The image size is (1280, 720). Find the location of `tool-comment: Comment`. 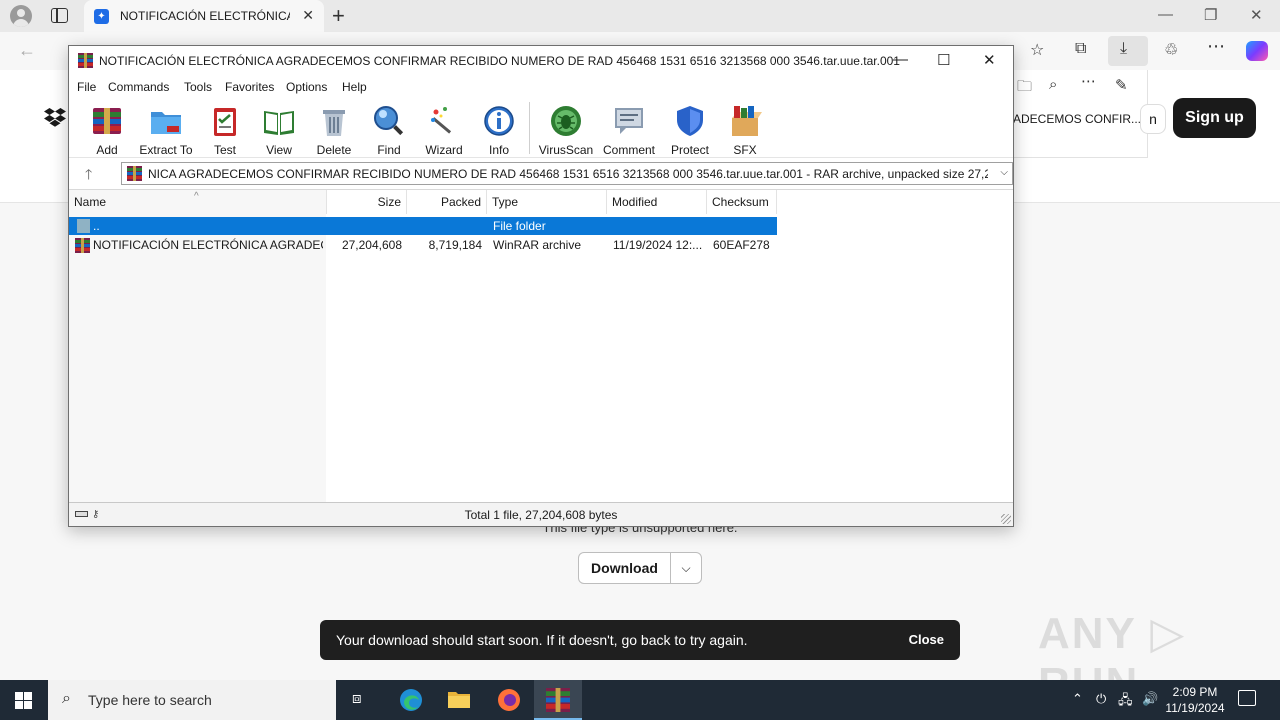

tool-comment: Comment is located at coordinates (629, 129).